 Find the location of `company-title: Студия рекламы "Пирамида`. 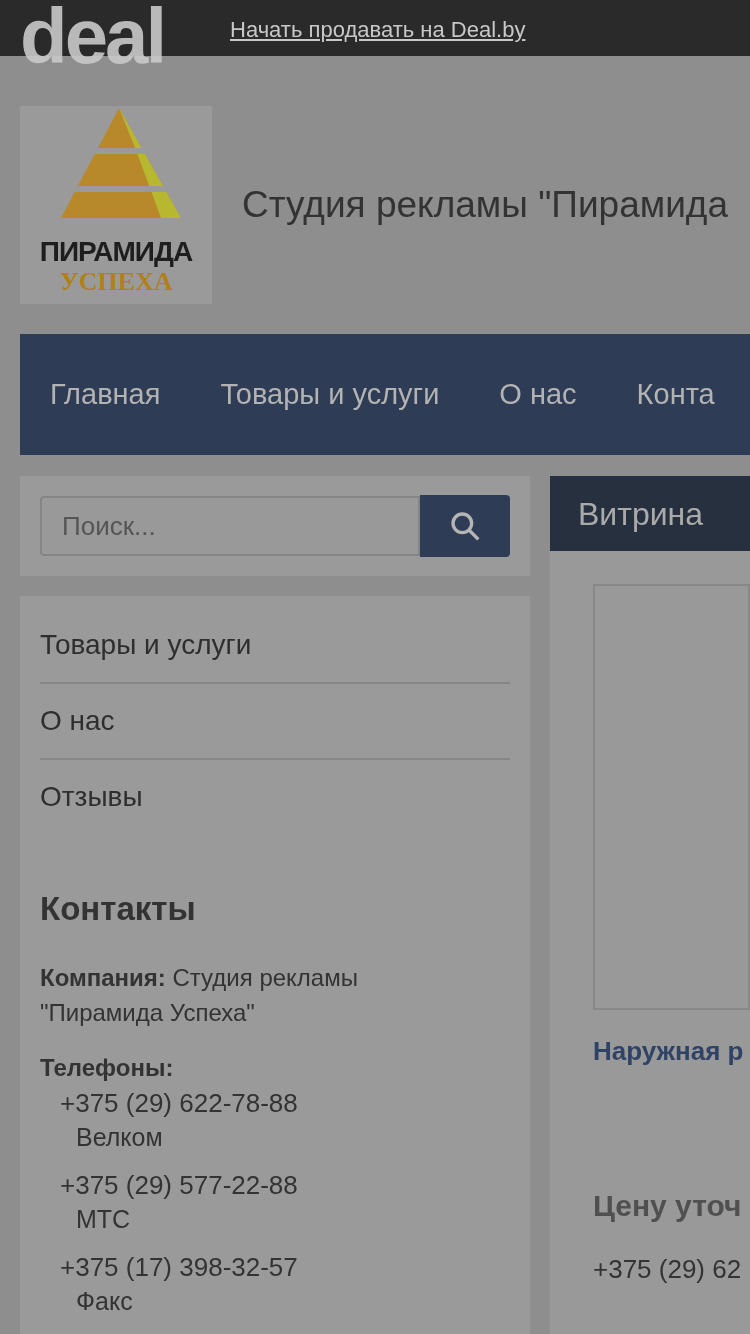

company-title: Студия рекламы "Пирамида is located at coordinates (485, 205).